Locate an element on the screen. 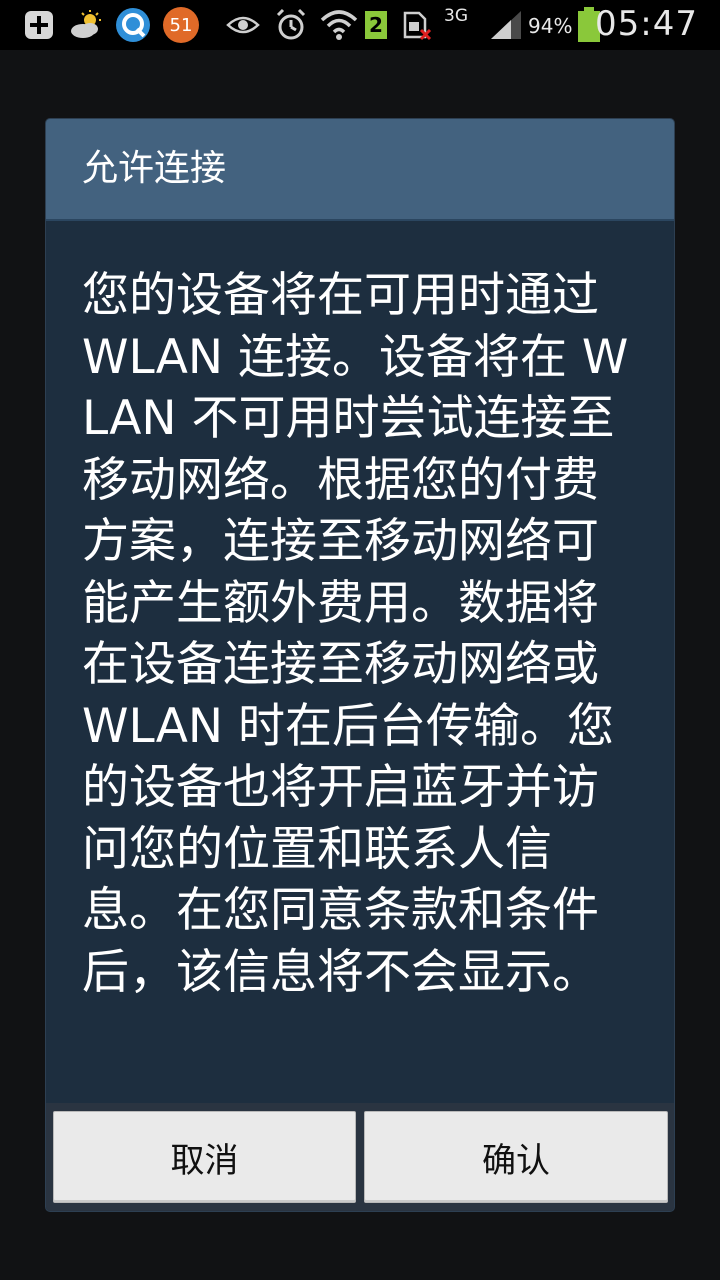  sim-number: 2 is located at coordinates (376, 25).